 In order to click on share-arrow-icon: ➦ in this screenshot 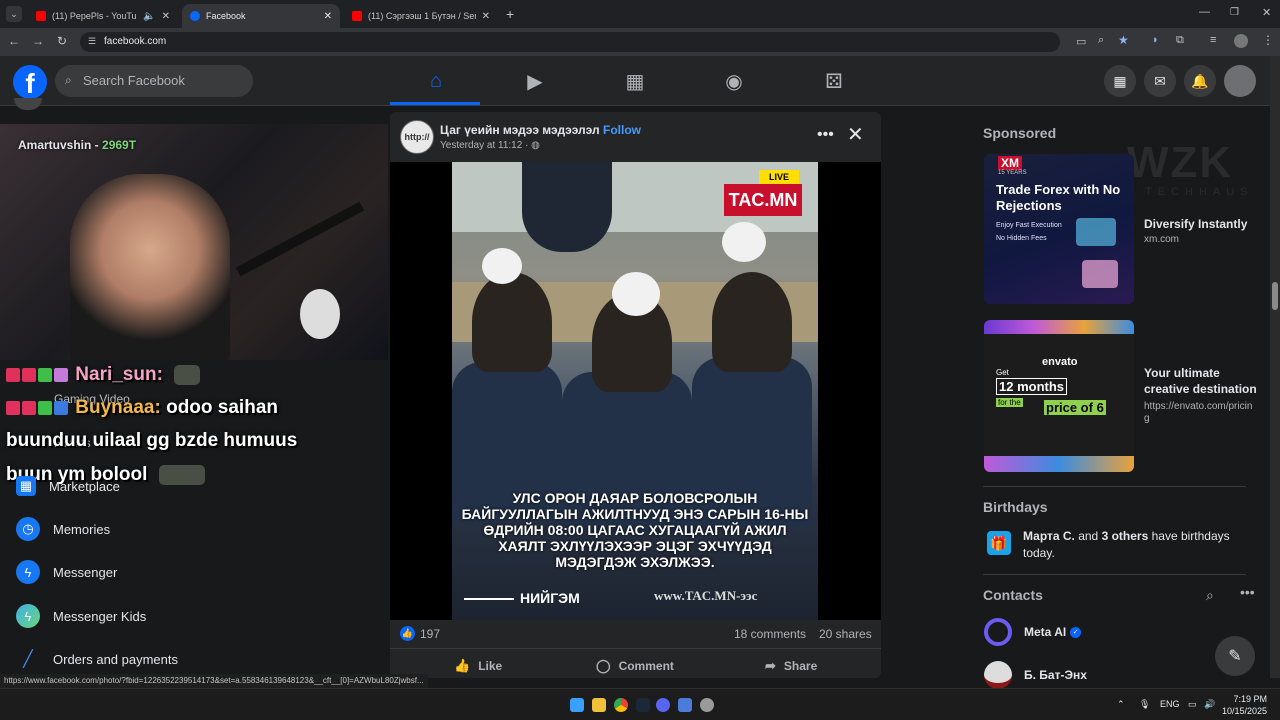, I will do `click(770, 665)`.